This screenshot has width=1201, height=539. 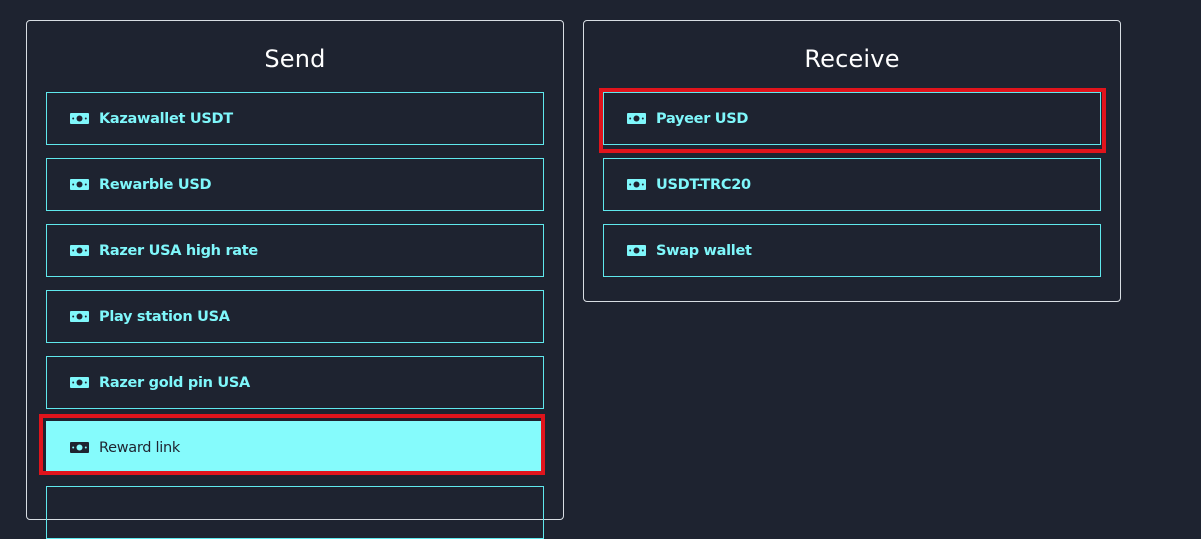 What do you see at coordinates (852, 184) in the screenshot?
I see `receive-option-usdt-trc20: USDT-TRC20` at bounding box center [852, 184].